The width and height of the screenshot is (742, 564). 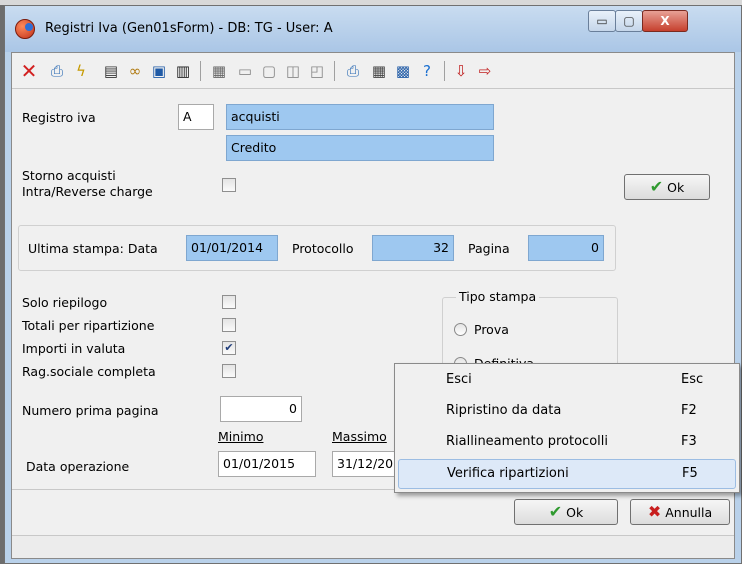 What do you see at coordinates (489, 248) in the screenshot?
I see `pagina-label: Pagina` at bounding box center [489, 248].